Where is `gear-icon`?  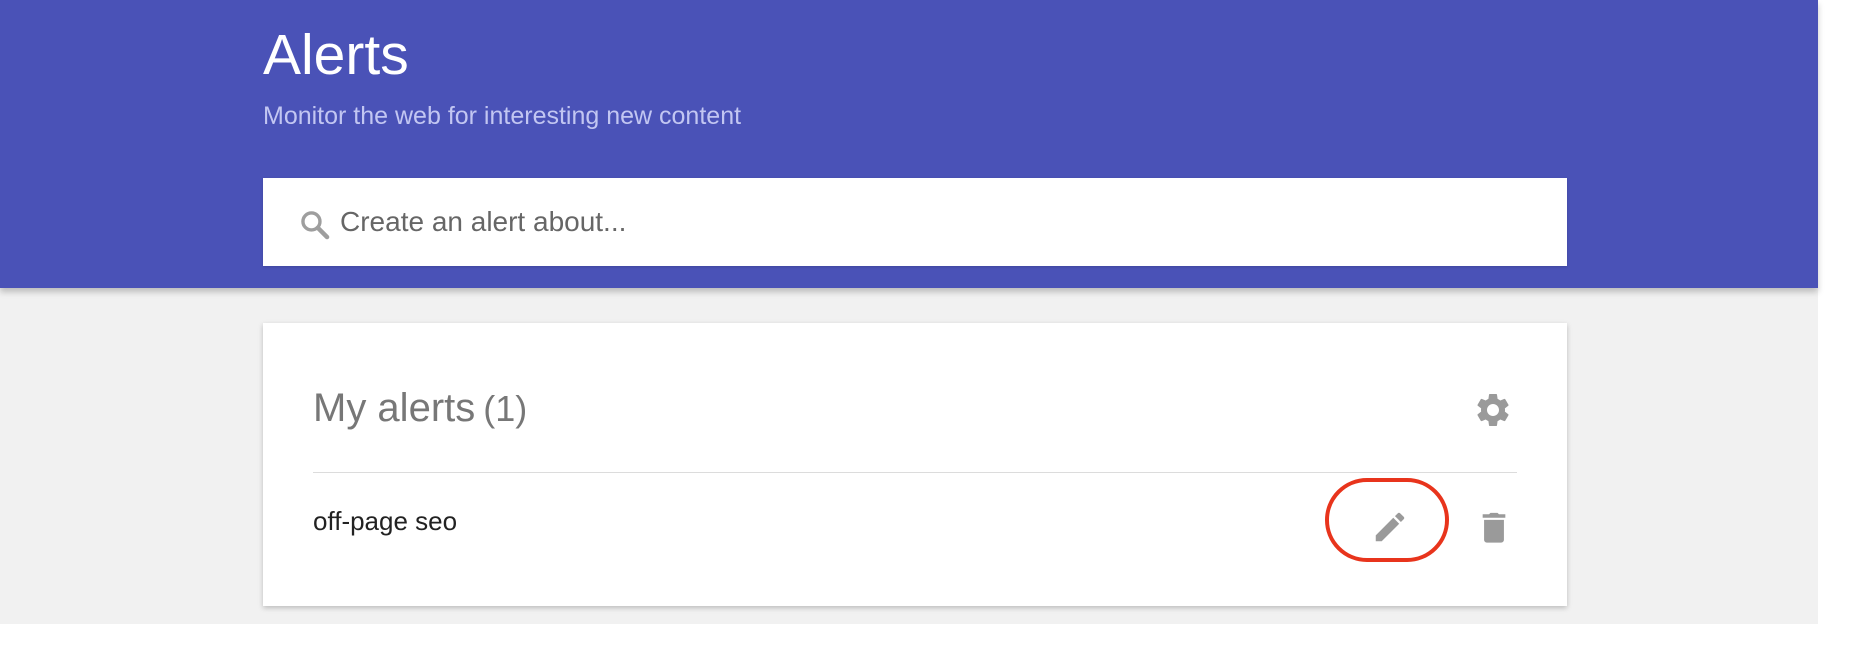
gear-icon is located at coordinates (1493, 410).